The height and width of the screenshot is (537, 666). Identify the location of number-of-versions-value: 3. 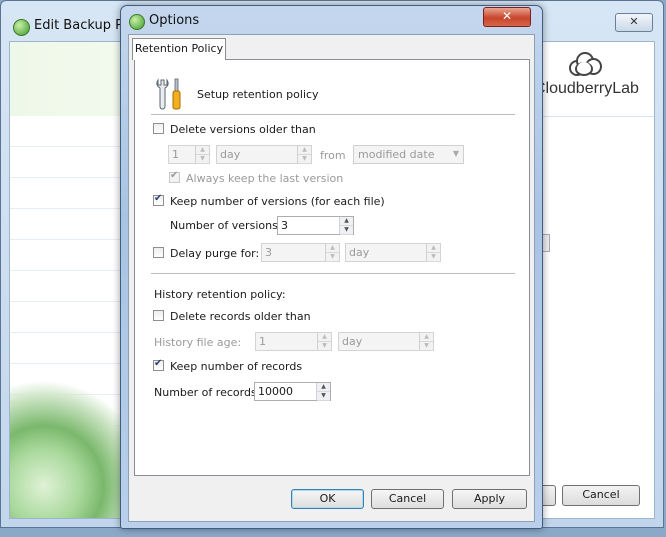
(284, 225).